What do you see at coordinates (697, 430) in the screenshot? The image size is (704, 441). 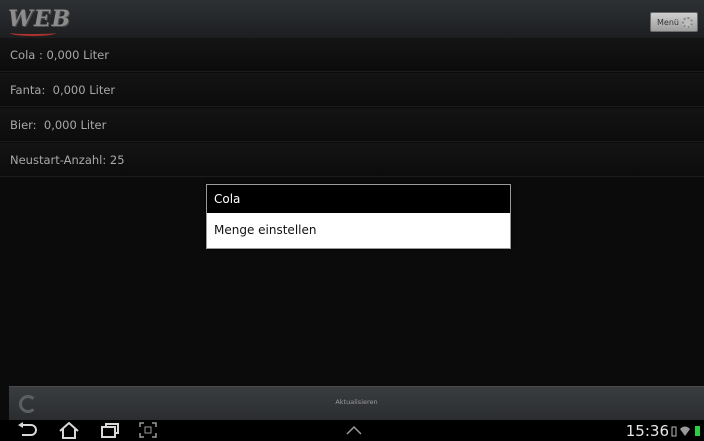 I see `battery-icon` at bounding box center [697, 430].